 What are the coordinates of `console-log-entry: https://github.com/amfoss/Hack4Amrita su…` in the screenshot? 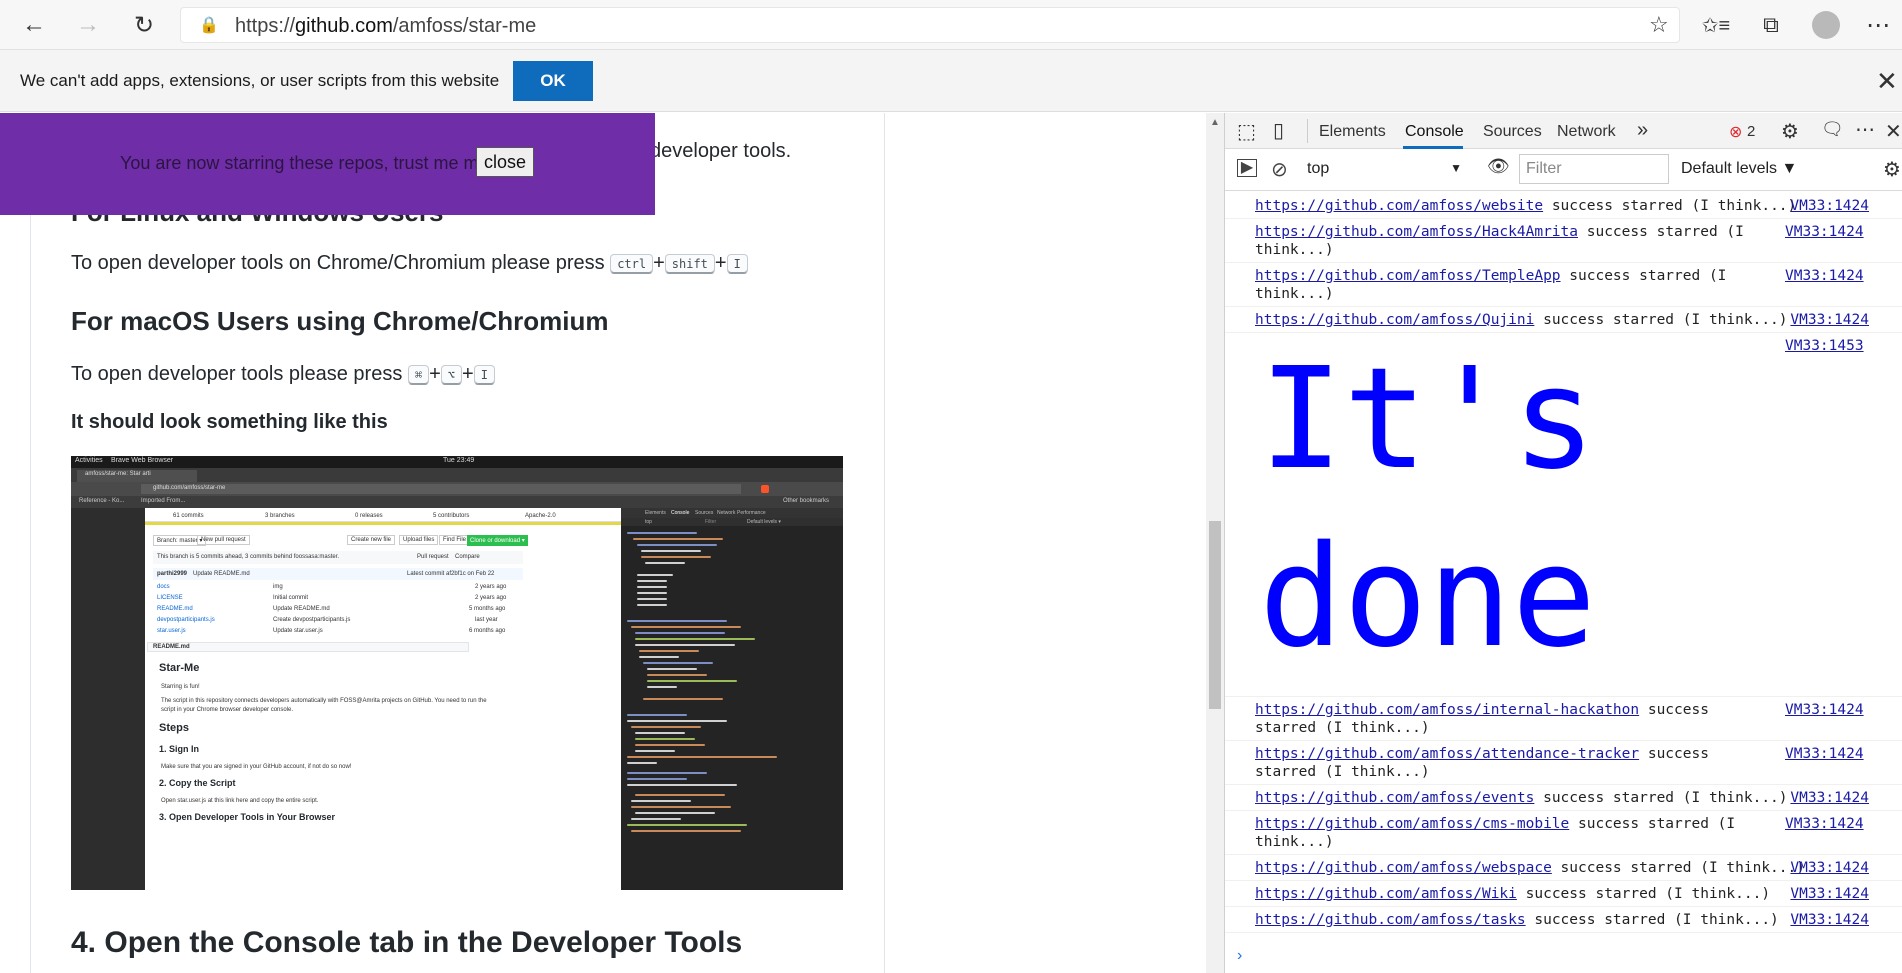 It's located at (1499, 241).